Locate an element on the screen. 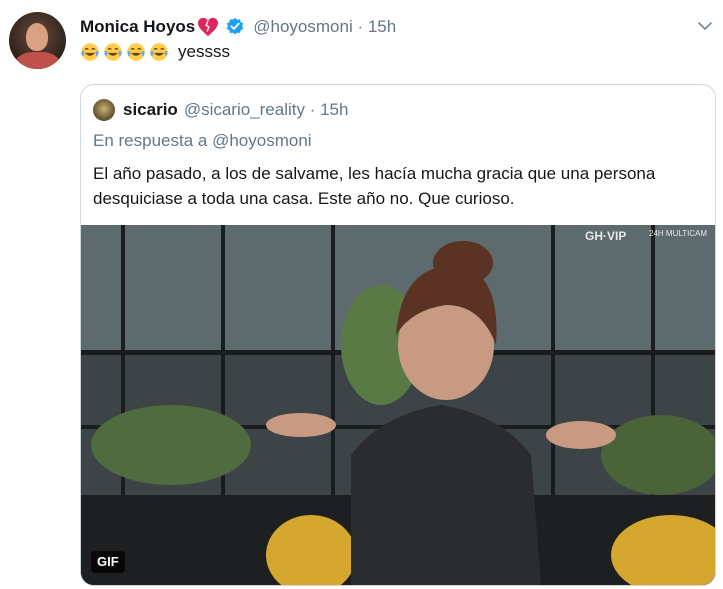 Image resolution: width=723 pixels, height=589 pixels. verified-badge-icon is located at coordinates (235, 26).